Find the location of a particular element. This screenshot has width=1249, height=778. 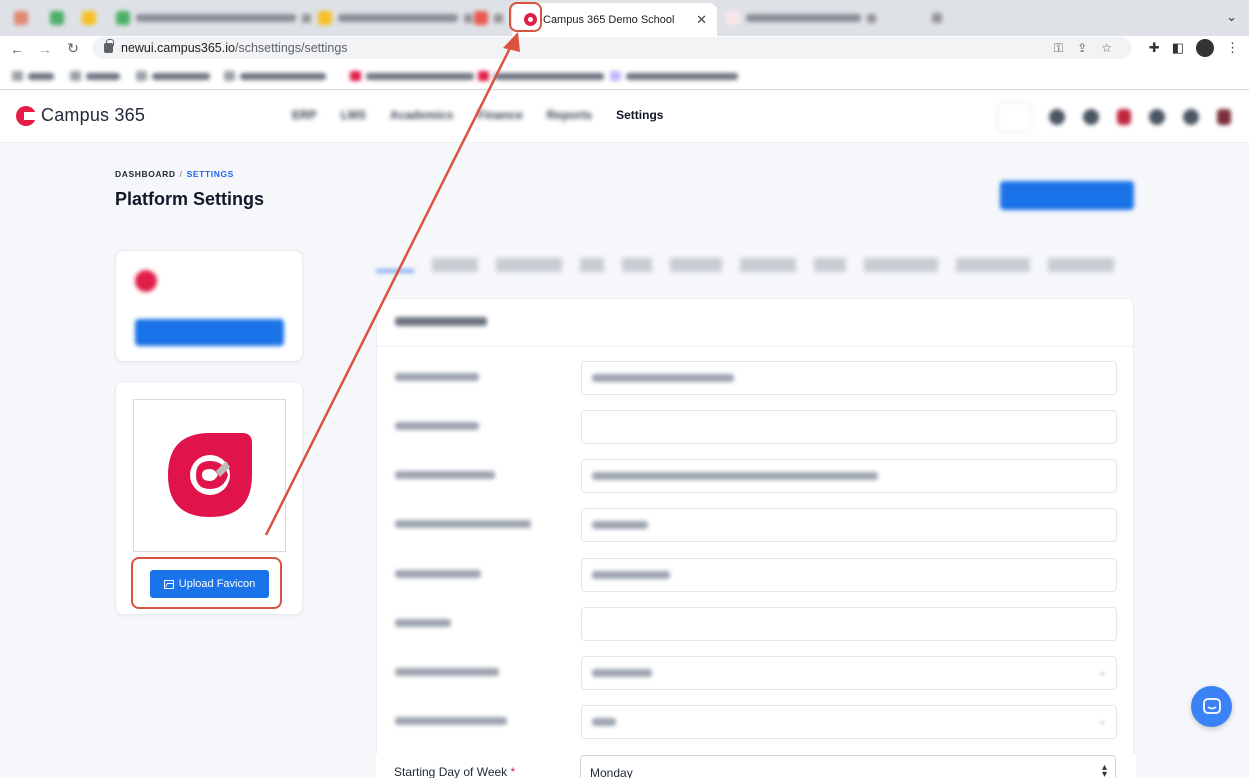

breadcrumb: DASHBOARD / SETTINGS is located at coordinates (174, 174).